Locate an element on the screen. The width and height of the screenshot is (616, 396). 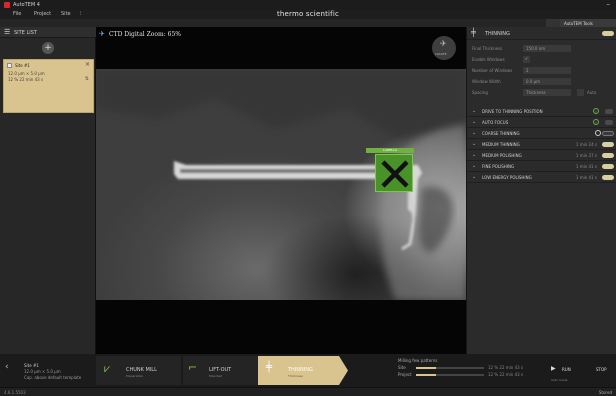
project-progress-time: 12 % 22 min 43 s is located at coordinates (506, 374).